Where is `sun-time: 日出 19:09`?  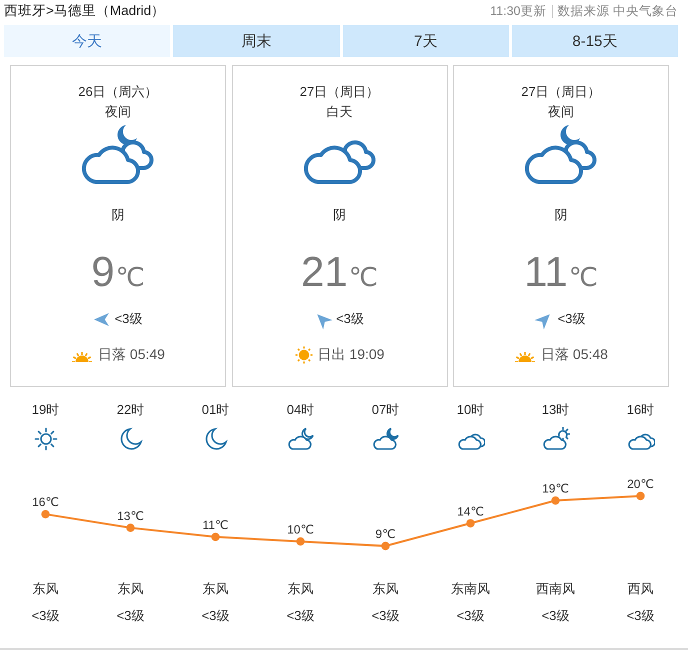
sun-time: 日出 19:09 is located at coordinates (351, 355).